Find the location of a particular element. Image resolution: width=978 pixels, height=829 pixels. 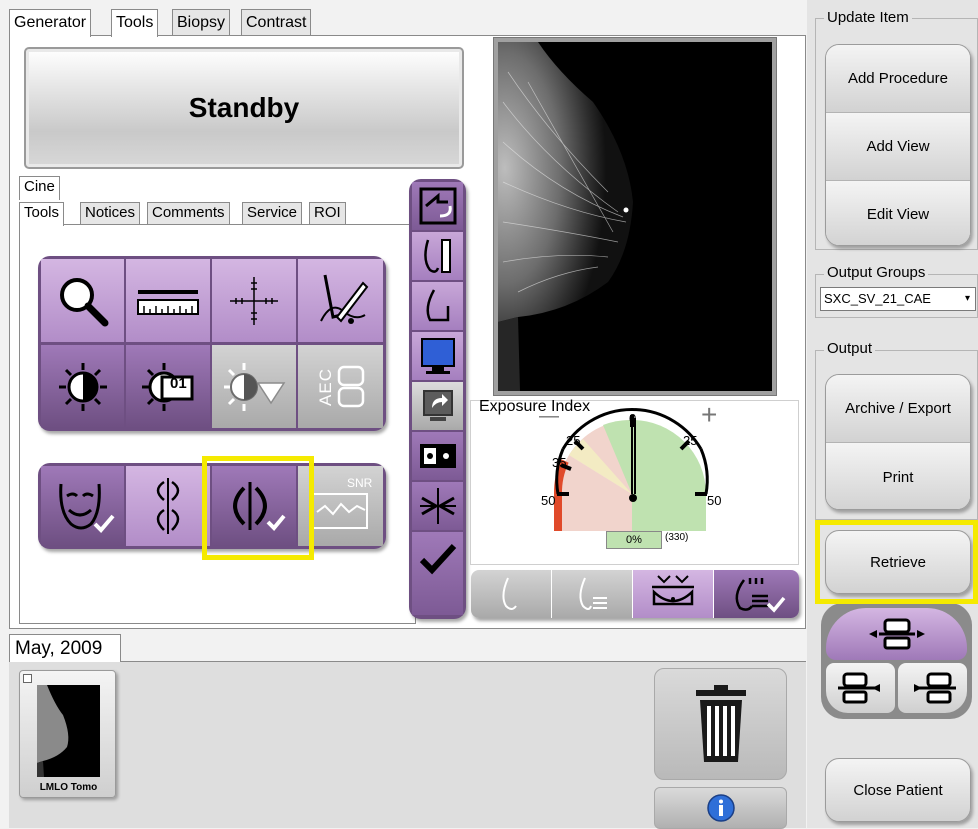

delete-button is located at coordinates (720, 724).